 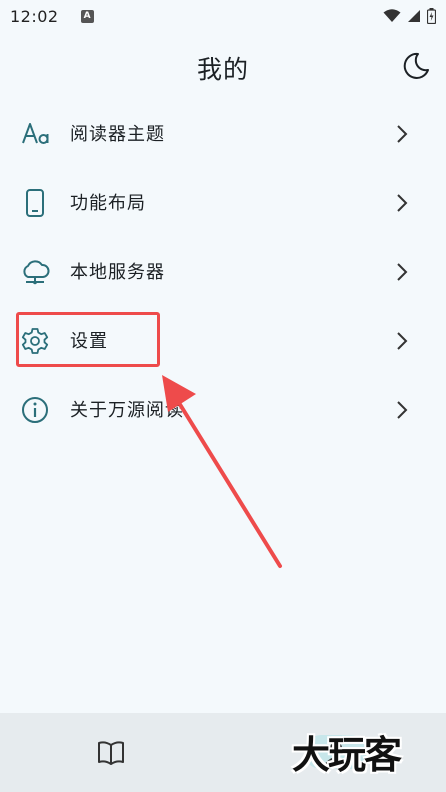 I want to click on status-left: 12:02 A, so click(x=52, y=16).